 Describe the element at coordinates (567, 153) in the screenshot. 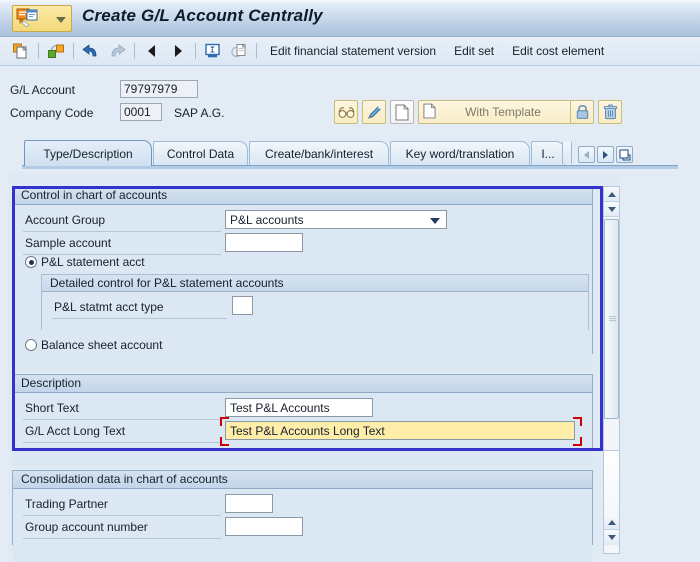

I see `tab-overflow-indicator` at that location.